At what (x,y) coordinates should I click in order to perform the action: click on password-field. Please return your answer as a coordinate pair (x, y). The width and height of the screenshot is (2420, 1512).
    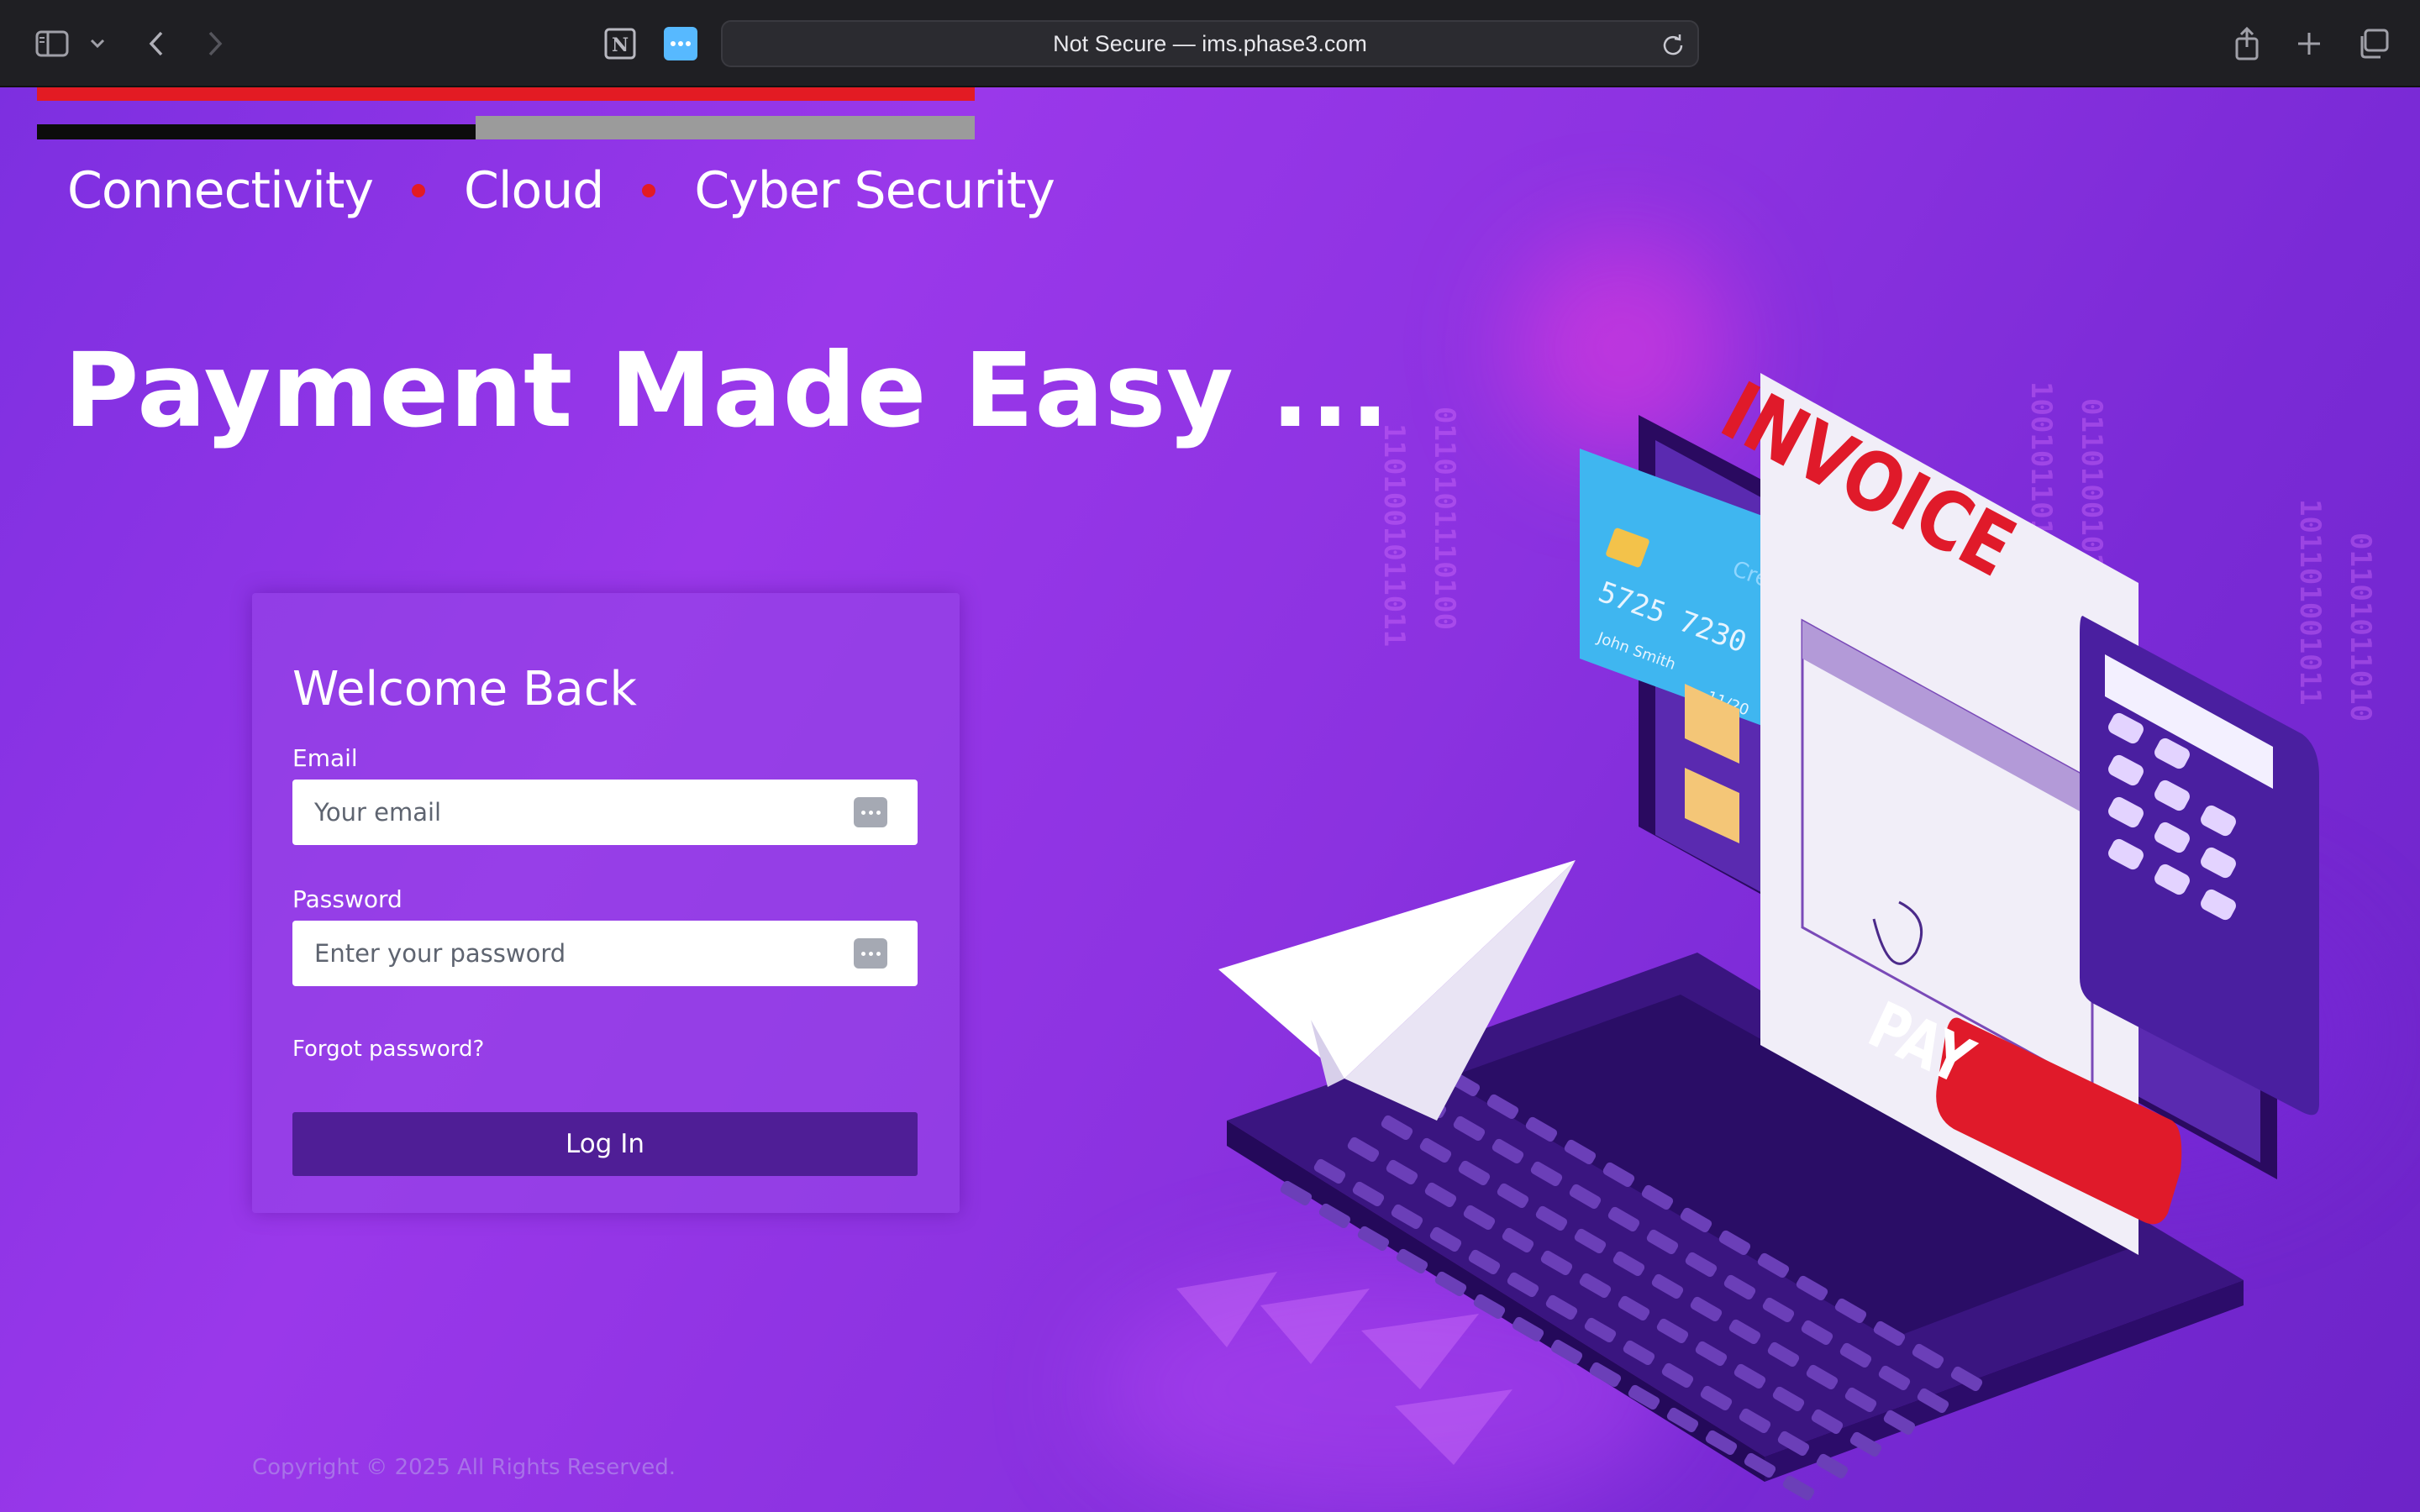
    Looking at the image, I should click on (605, 953).